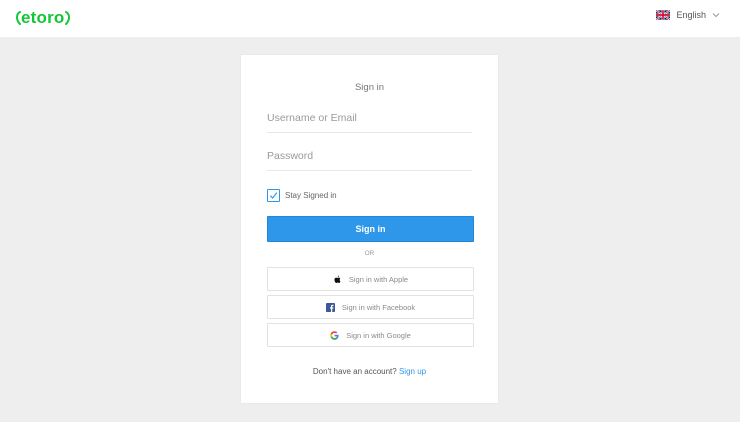 Image resolution: width=740 pixels, height=422 pixels. I want to click on stay-signed-in-row: Stay Signed in, so click(302, 195).